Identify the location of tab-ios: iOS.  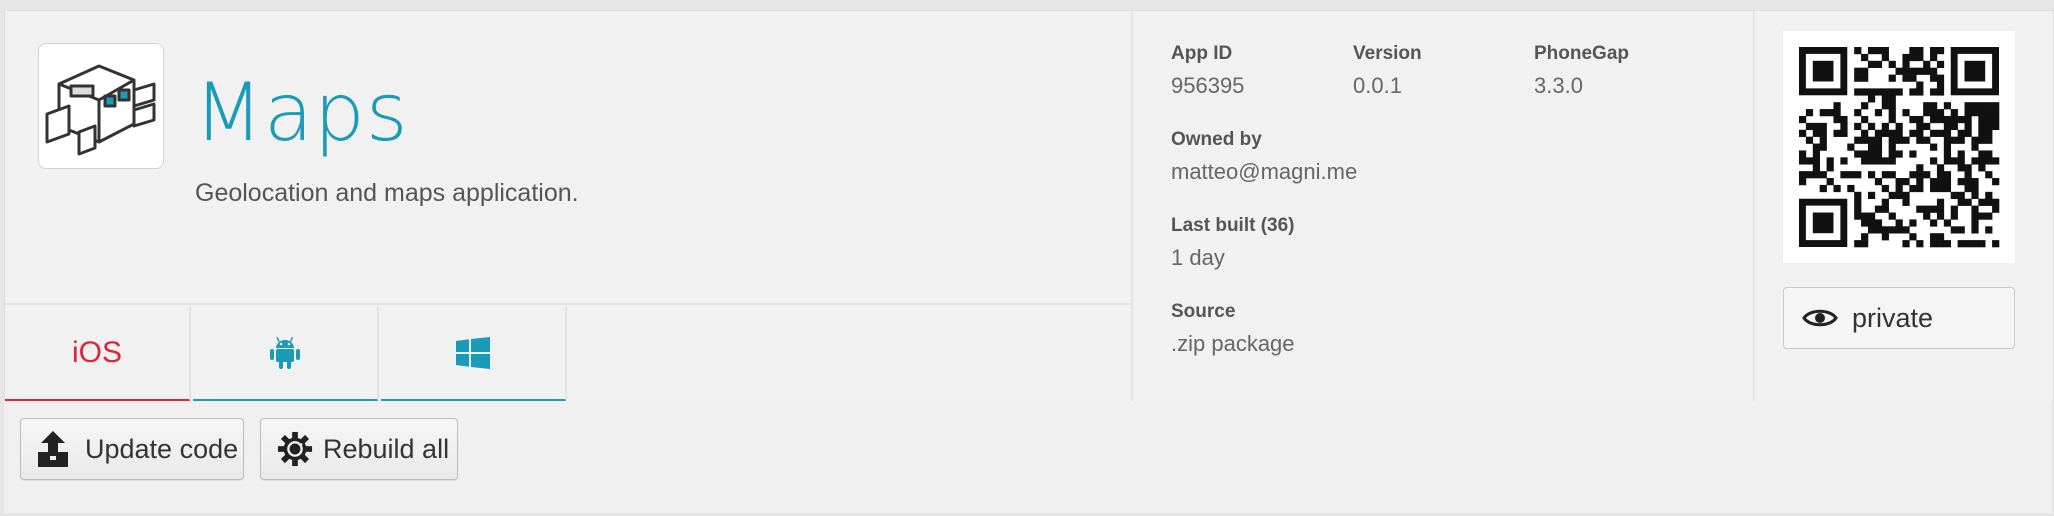
(98, 355).